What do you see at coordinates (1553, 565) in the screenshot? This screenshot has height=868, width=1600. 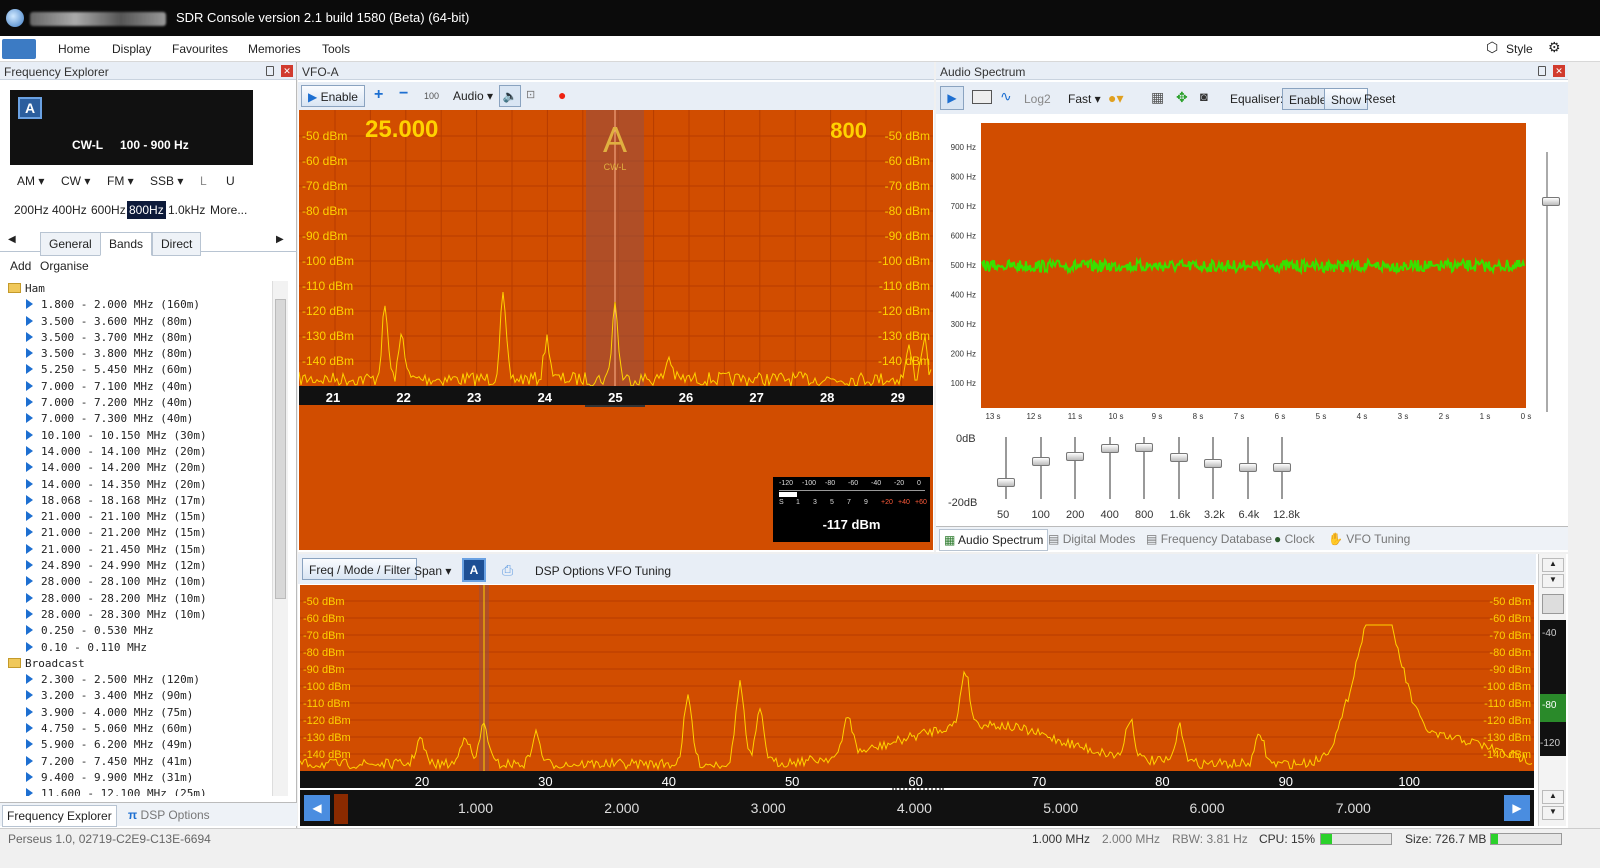 I see `scroll-up-icon: ▲` at bounding box center [1553, 565].